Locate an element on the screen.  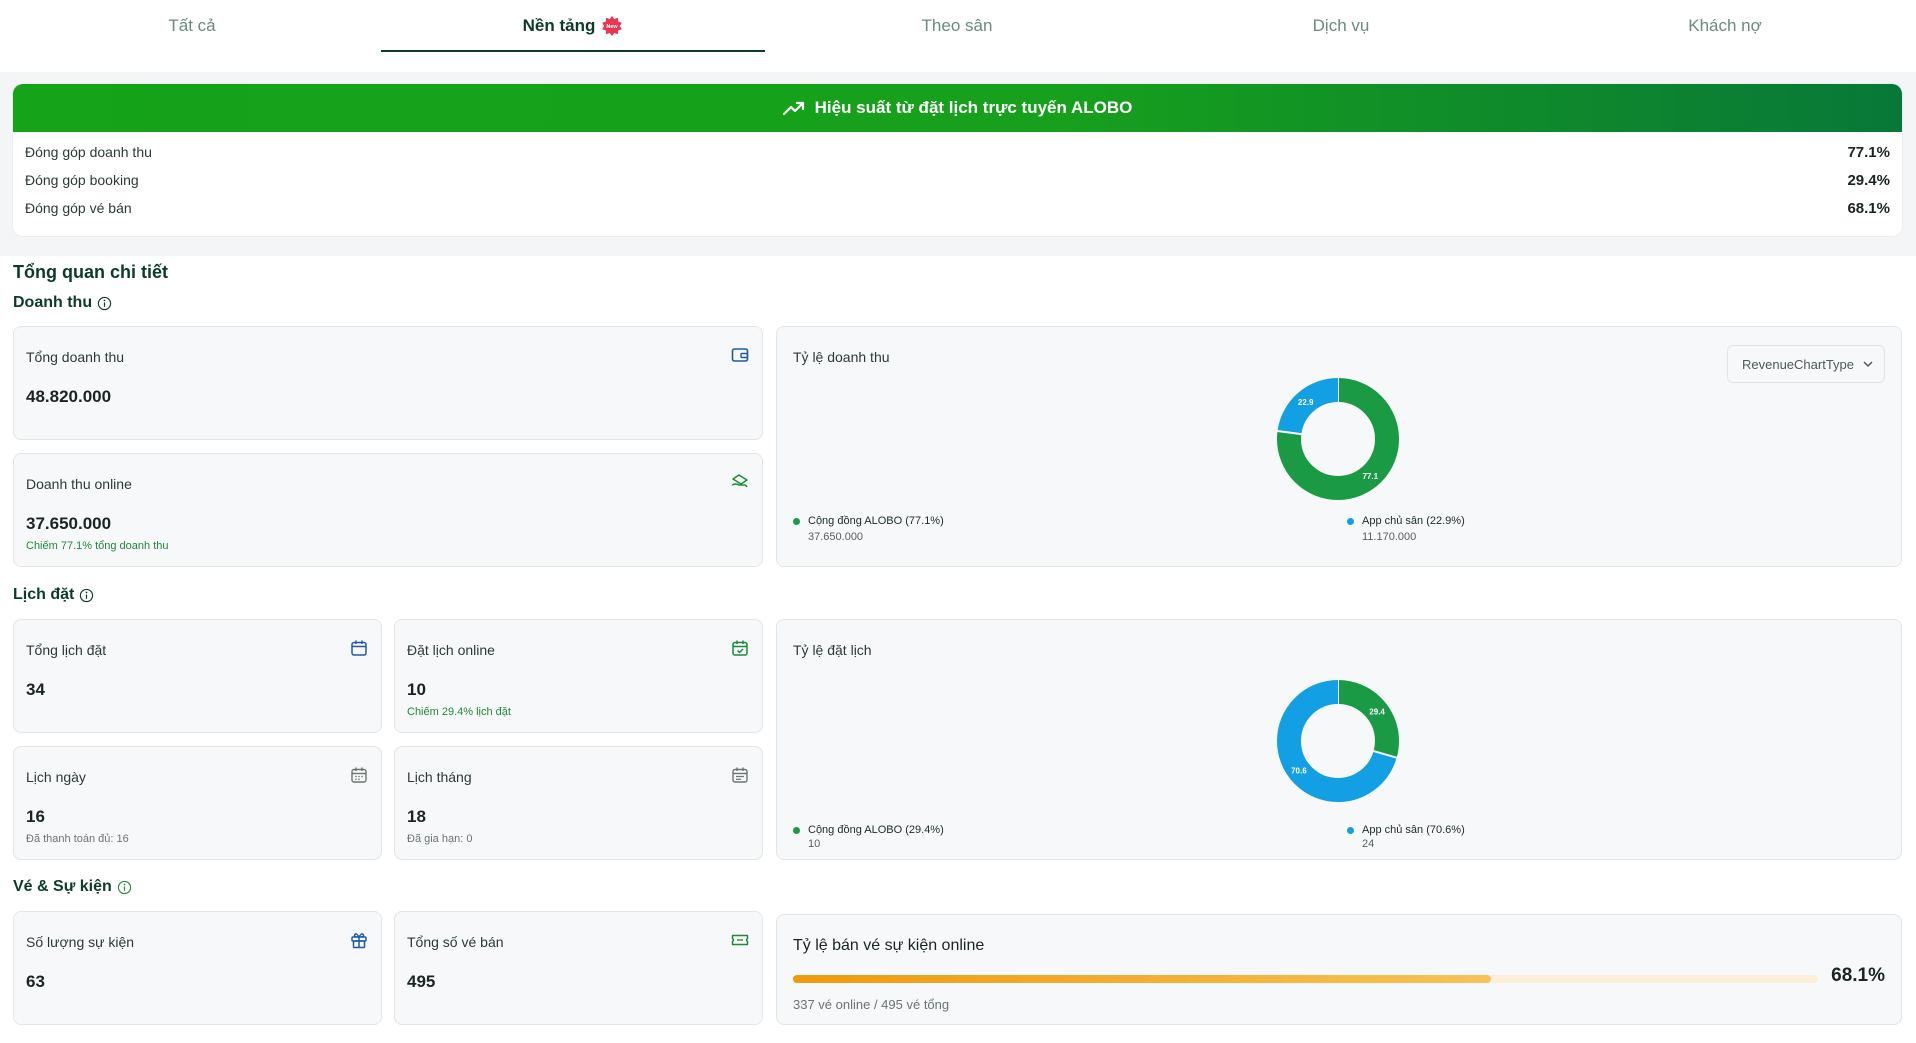
daily-bookings-card: Lịch ngày 16 Đã thanh toán đủ: 16 is located at coordinates (197, 803).